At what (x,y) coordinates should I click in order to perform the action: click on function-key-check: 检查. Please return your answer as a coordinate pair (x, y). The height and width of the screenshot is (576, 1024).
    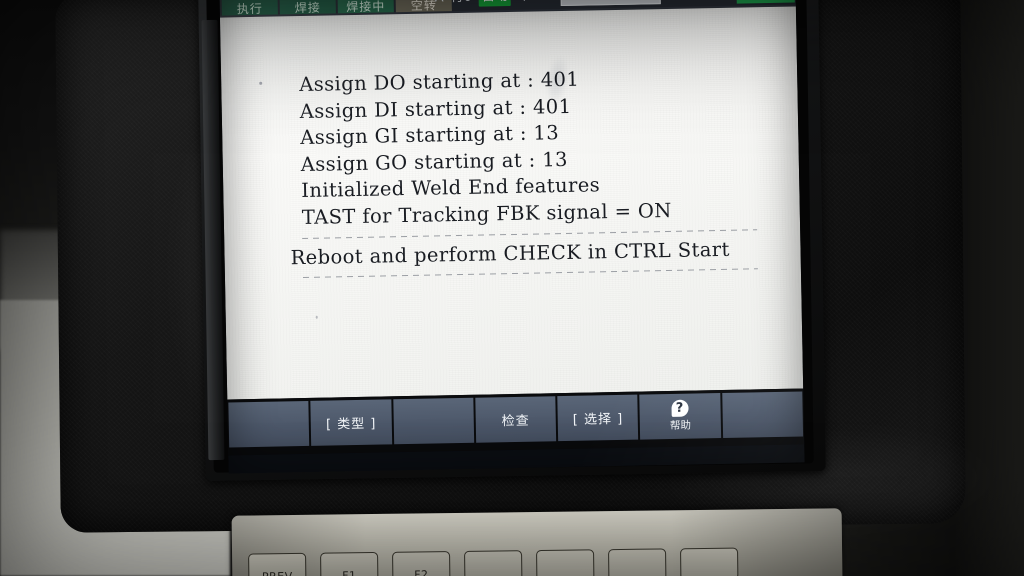
    Looking at the image, I should click on (516, 419).